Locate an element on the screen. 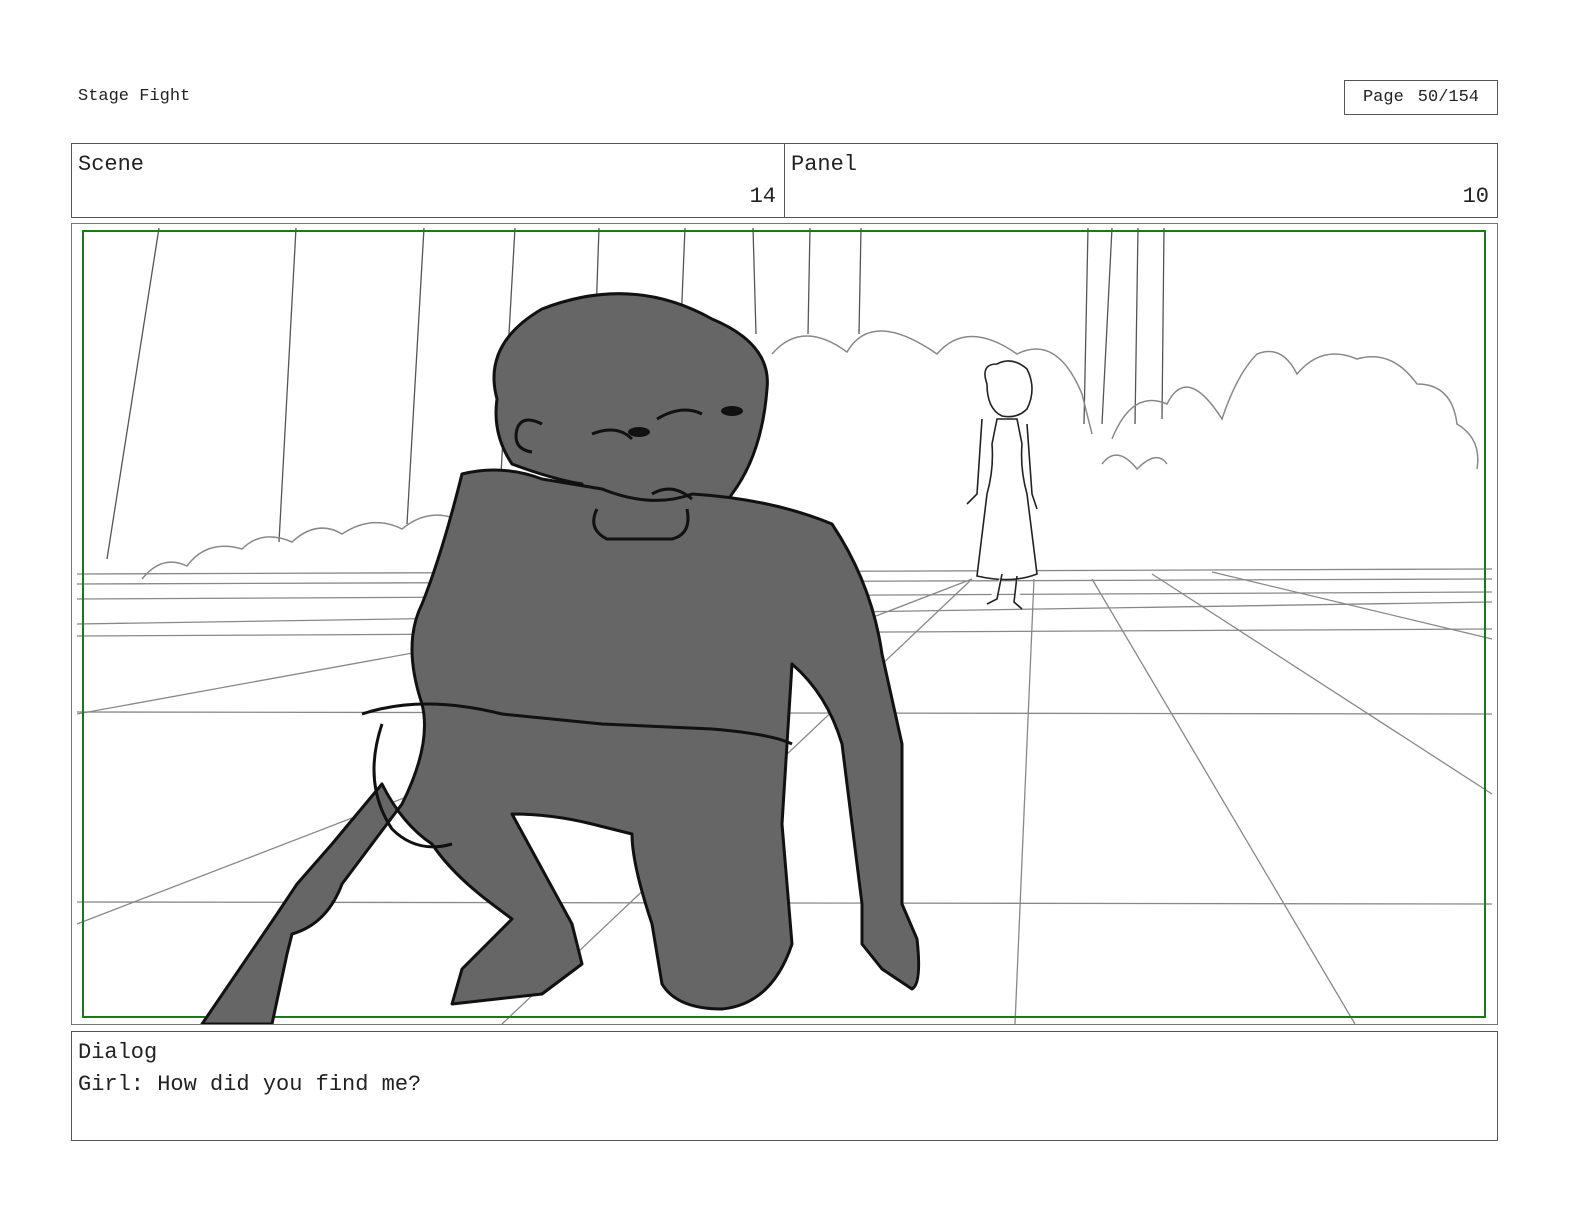  scene-number: 14 is located at coordinates (762, 196).